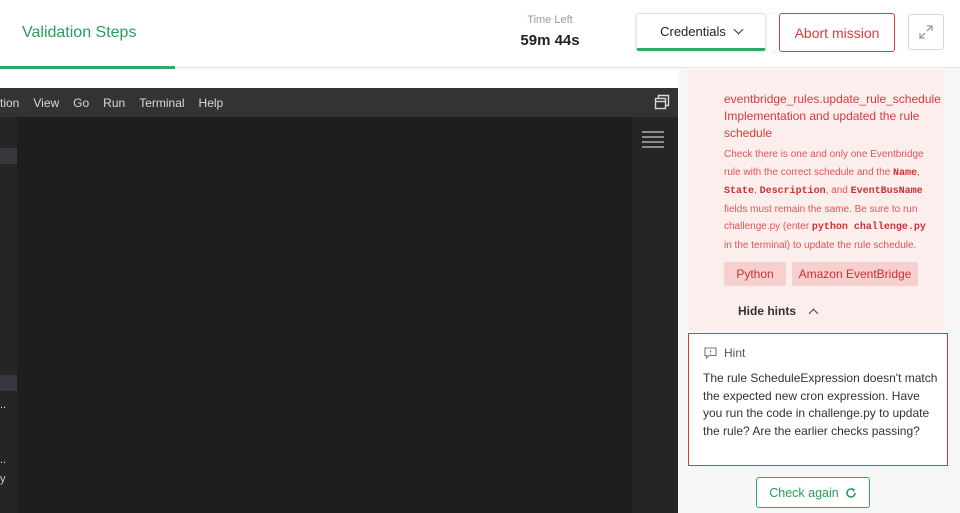 The width and height of the screenshot is (960, 513). I want to click on credentials-button: Credentials, so click(701, 32).